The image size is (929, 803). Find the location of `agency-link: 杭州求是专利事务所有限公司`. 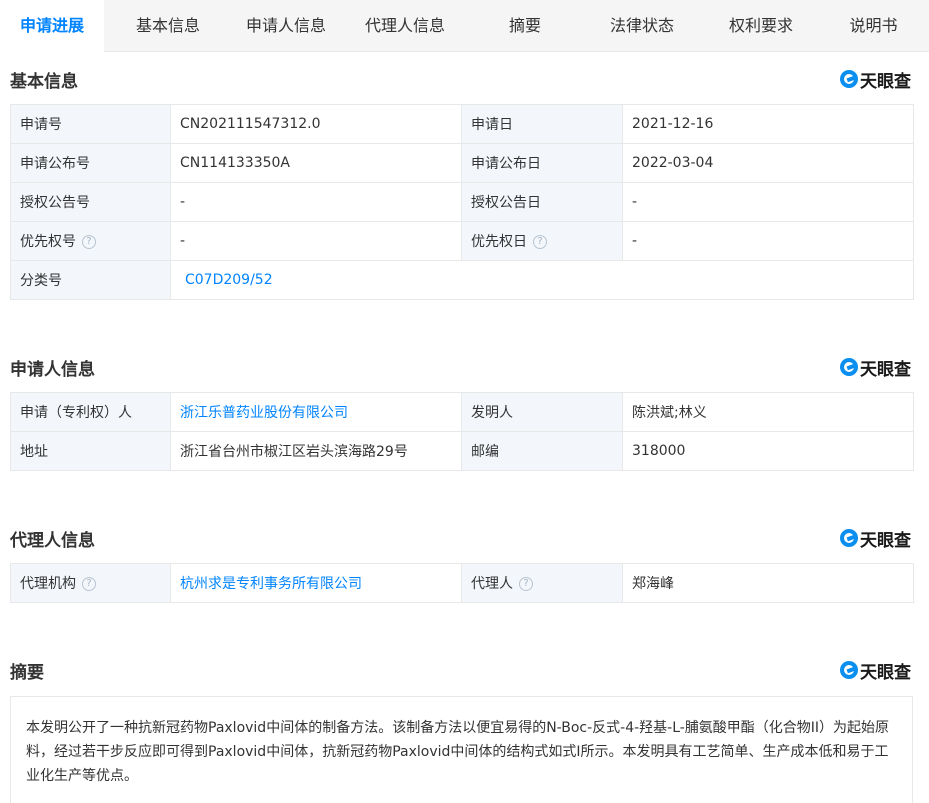

agency-link: 杭州求是专利事务所有限公司 is located at coordinates (316, 583).